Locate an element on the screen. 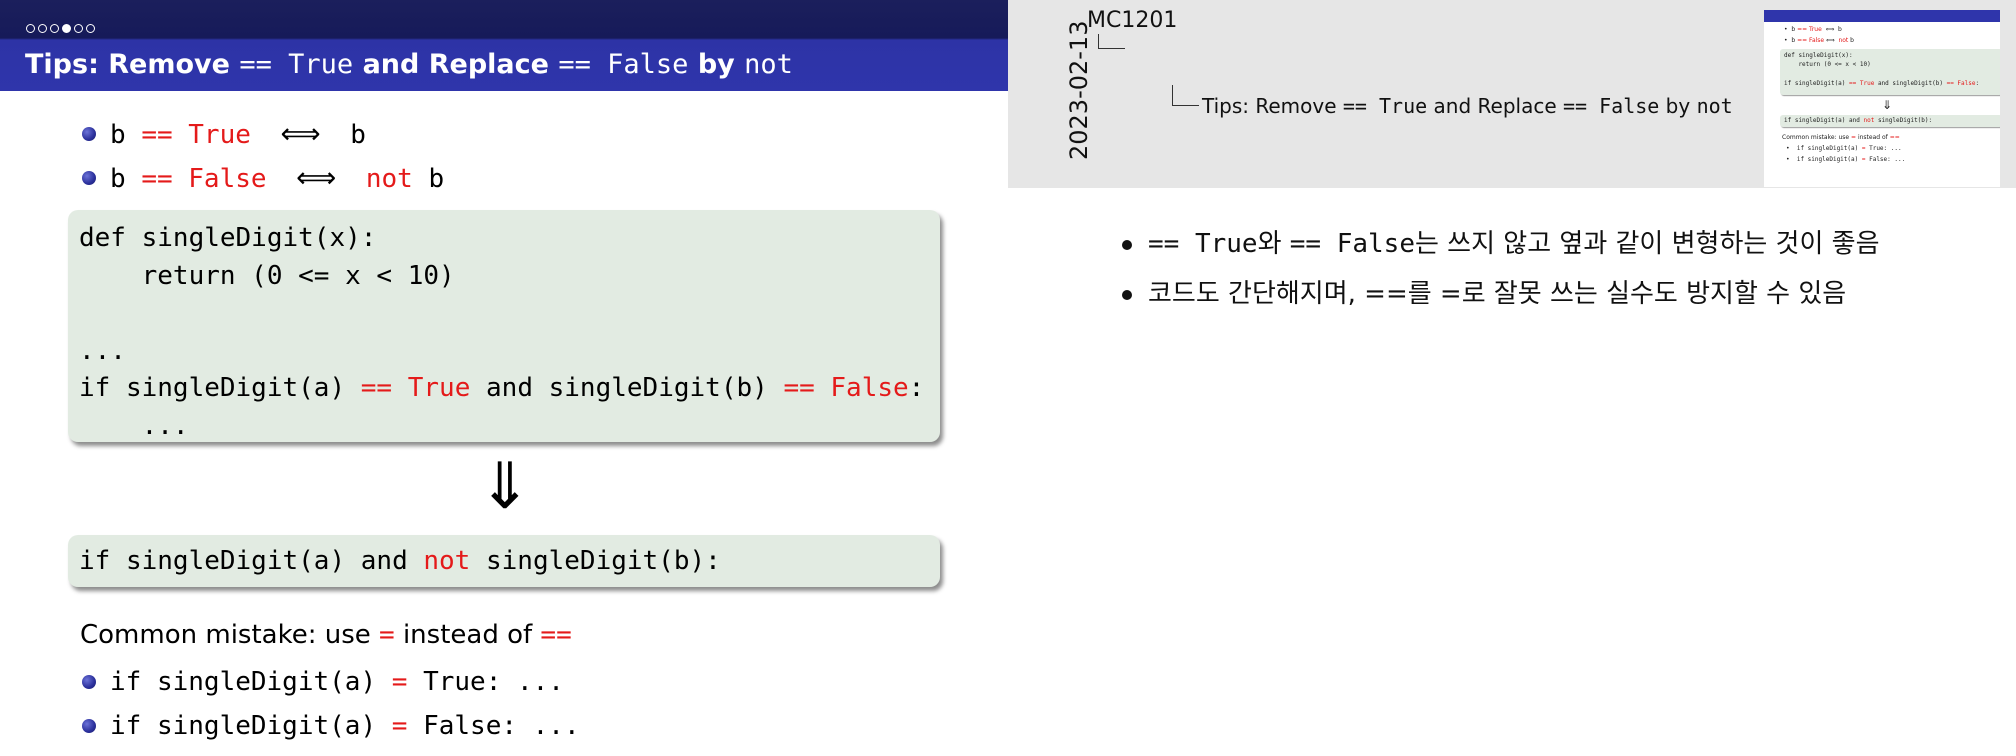 The width and height of the screenshot is (2016, 756). text: 와 is located at coordinates (1273, 244).